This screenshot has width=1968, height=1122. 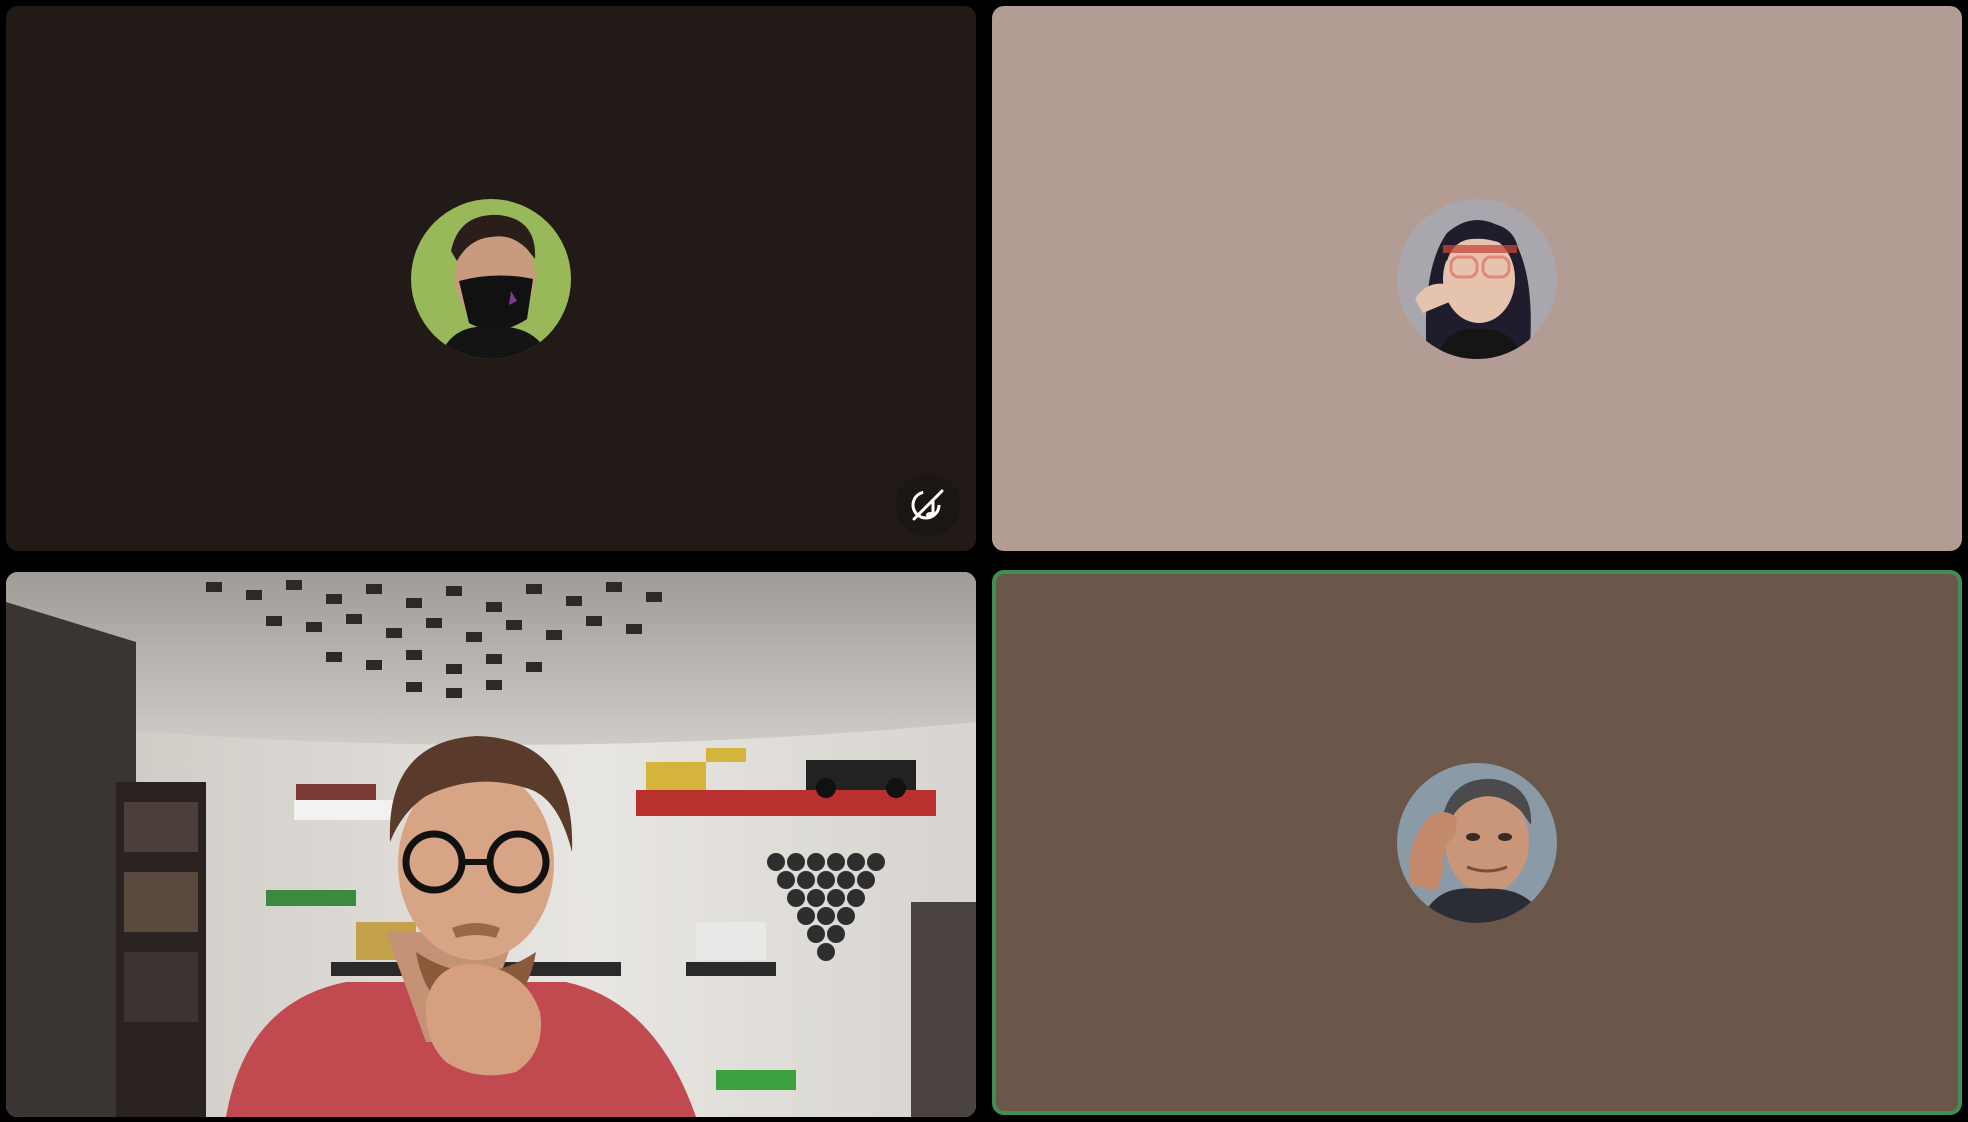 I want to click on mic-off-icon, so click(x=928, y=505).